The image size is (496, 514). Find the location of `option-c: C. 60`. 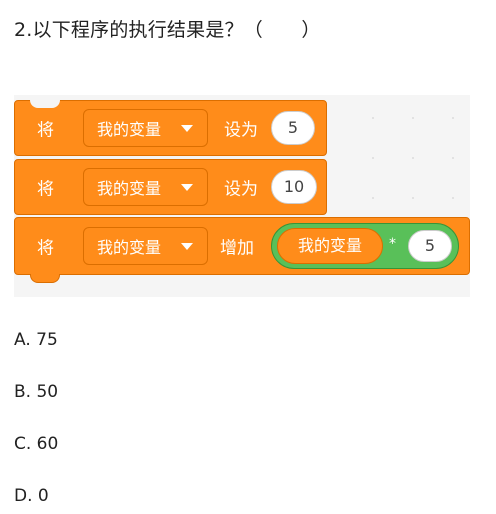

option-c: C. 60 is located at coordinates (36, 444).